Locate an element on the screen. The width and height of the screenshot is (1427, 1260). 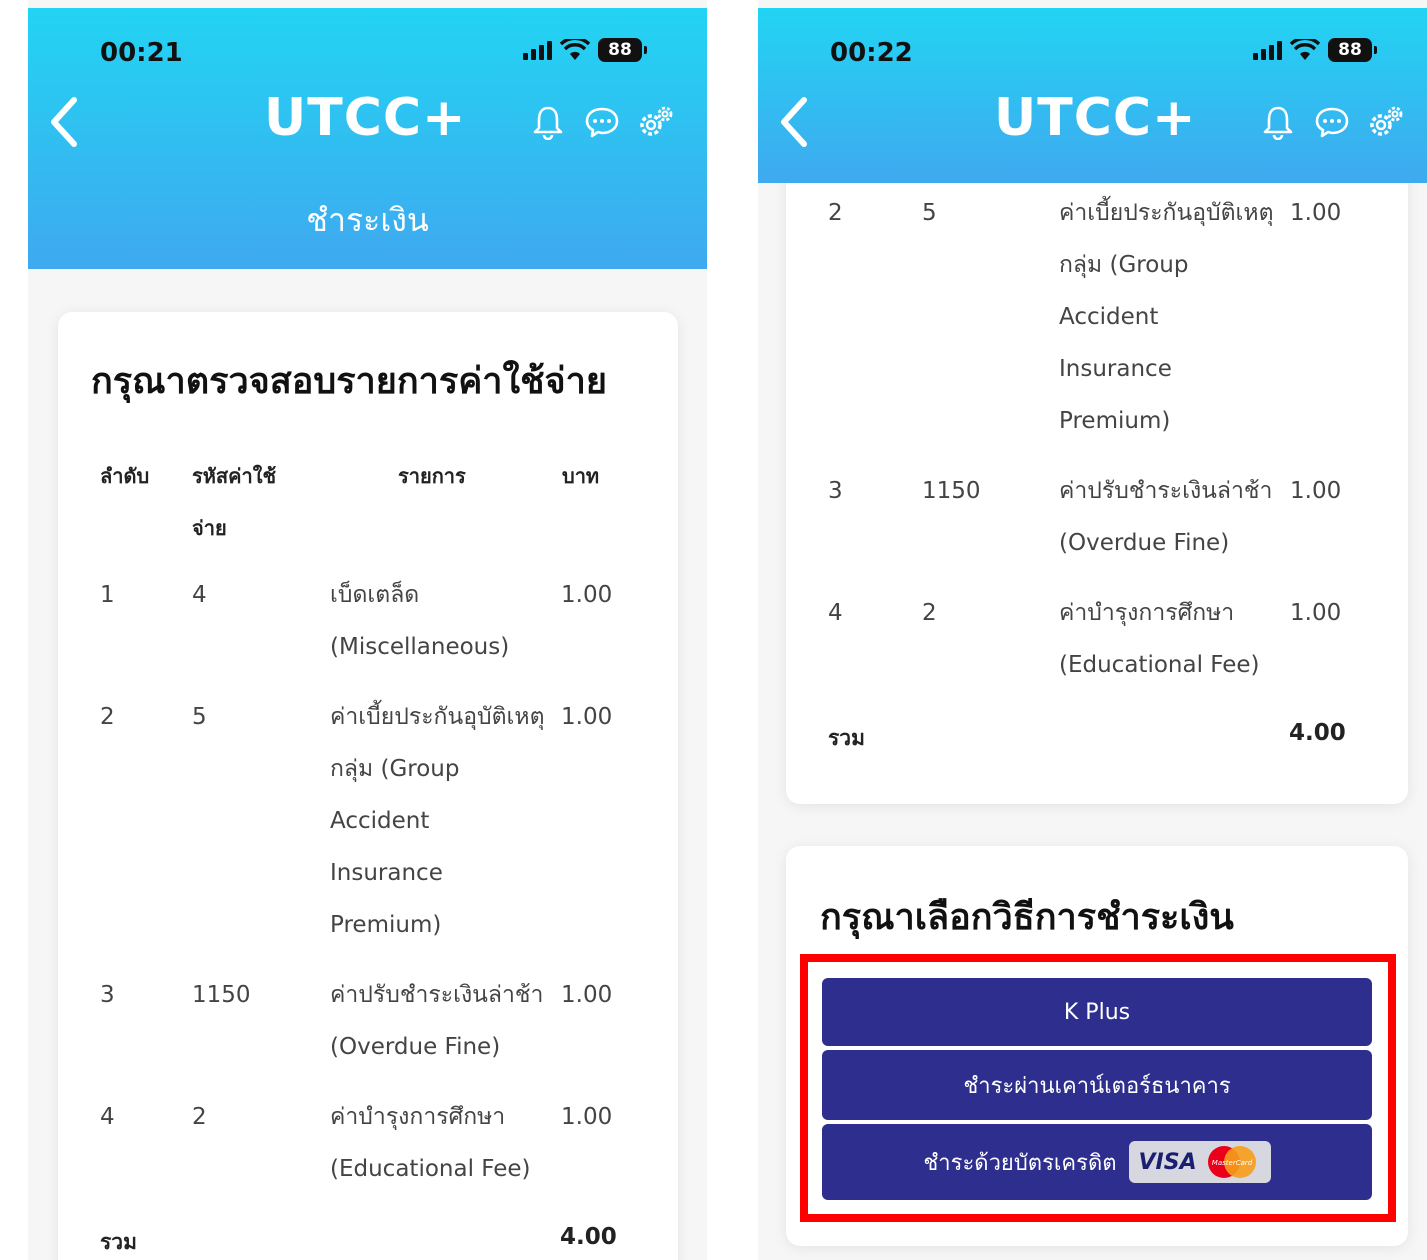
row-code: 4 is located at coordinates (199, 595).